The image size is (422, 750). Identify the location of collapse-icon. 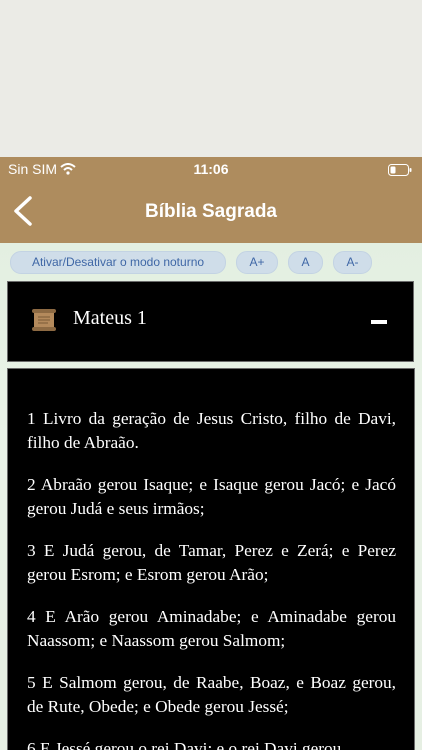
(379, 322).